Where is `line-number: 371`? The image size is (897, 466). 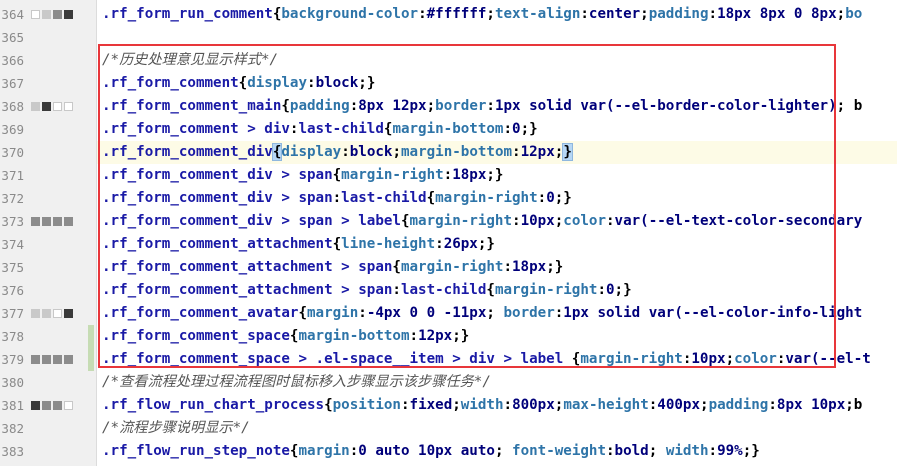 line-number: 371 is located at coordinates (12, 175).